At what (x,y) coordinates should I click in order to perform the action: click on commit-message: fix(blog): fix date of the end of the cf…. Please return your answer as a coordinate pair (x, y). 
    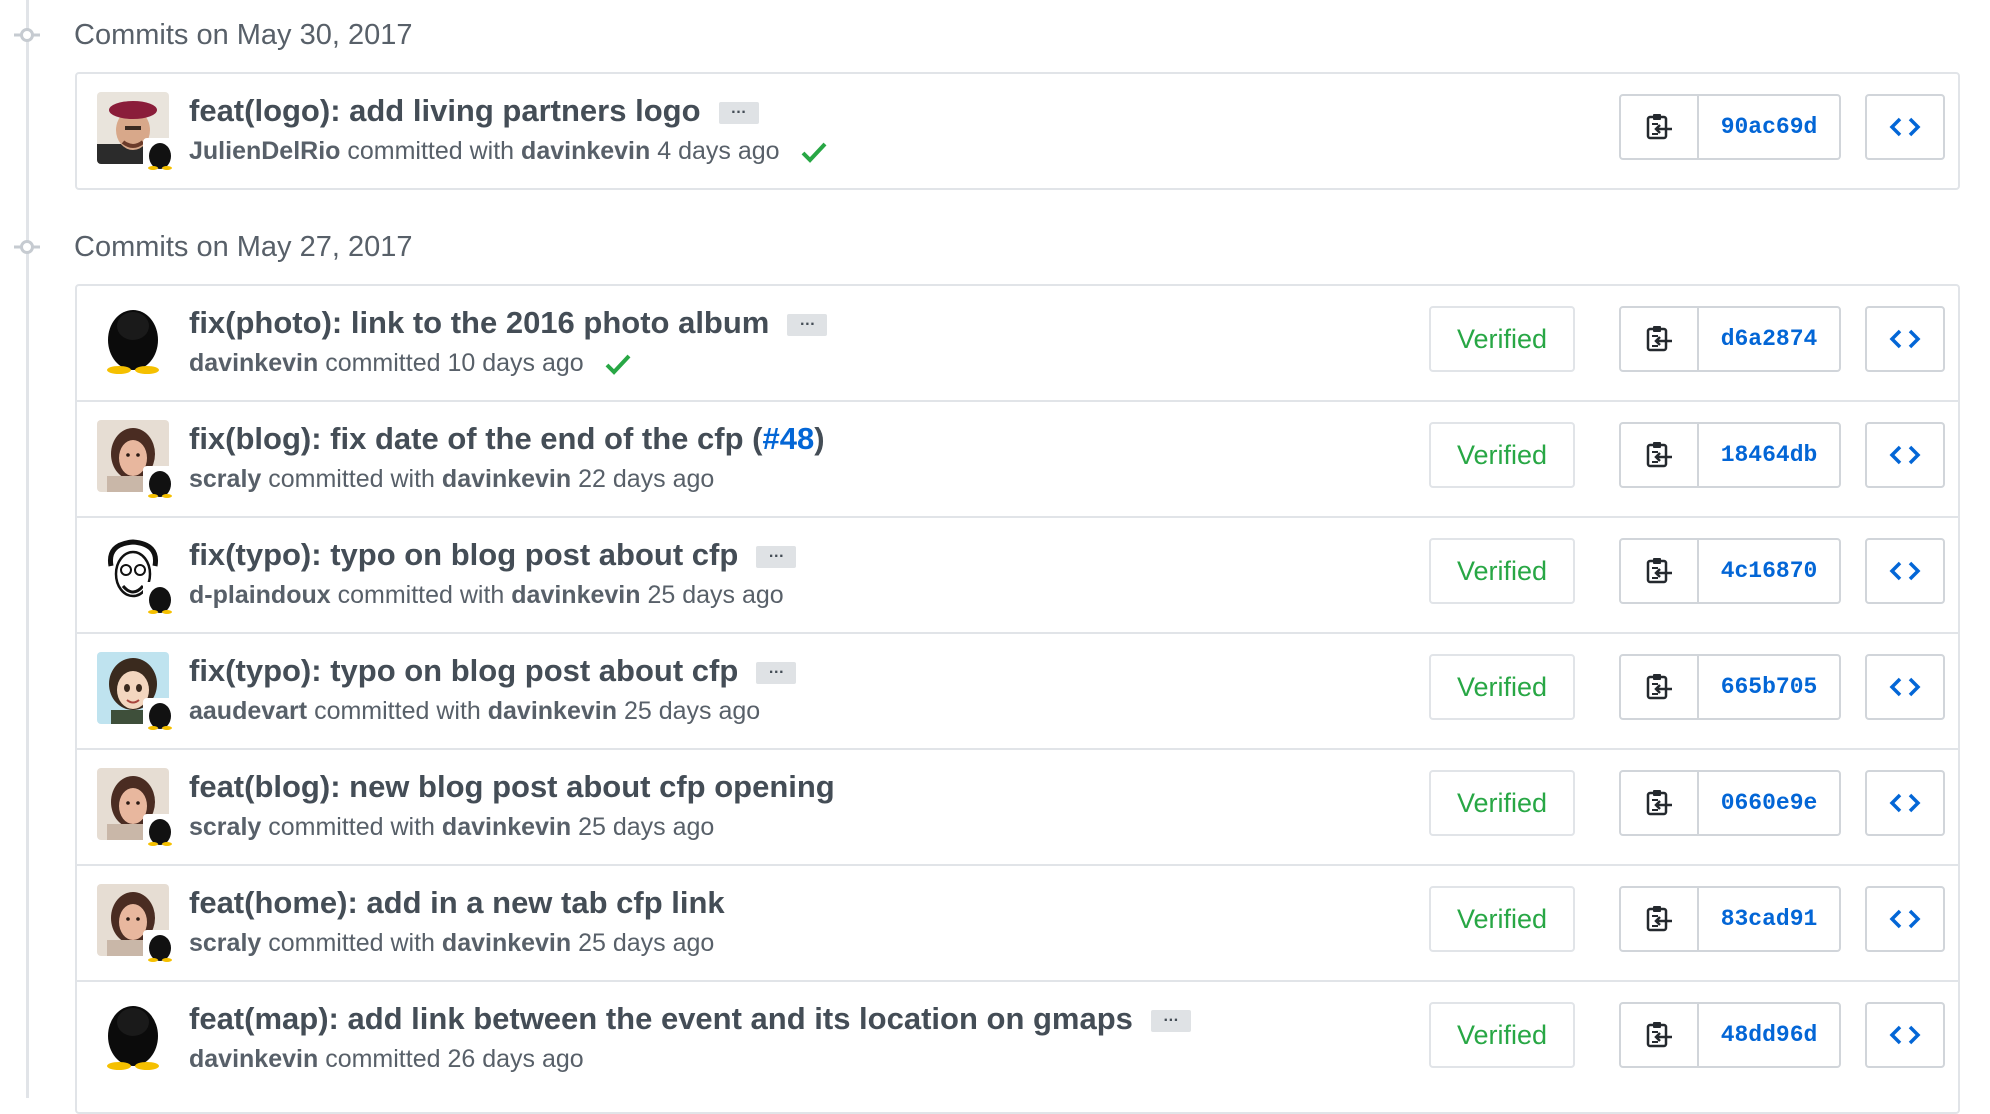
    Looking at the image, I should click on (507, 439).